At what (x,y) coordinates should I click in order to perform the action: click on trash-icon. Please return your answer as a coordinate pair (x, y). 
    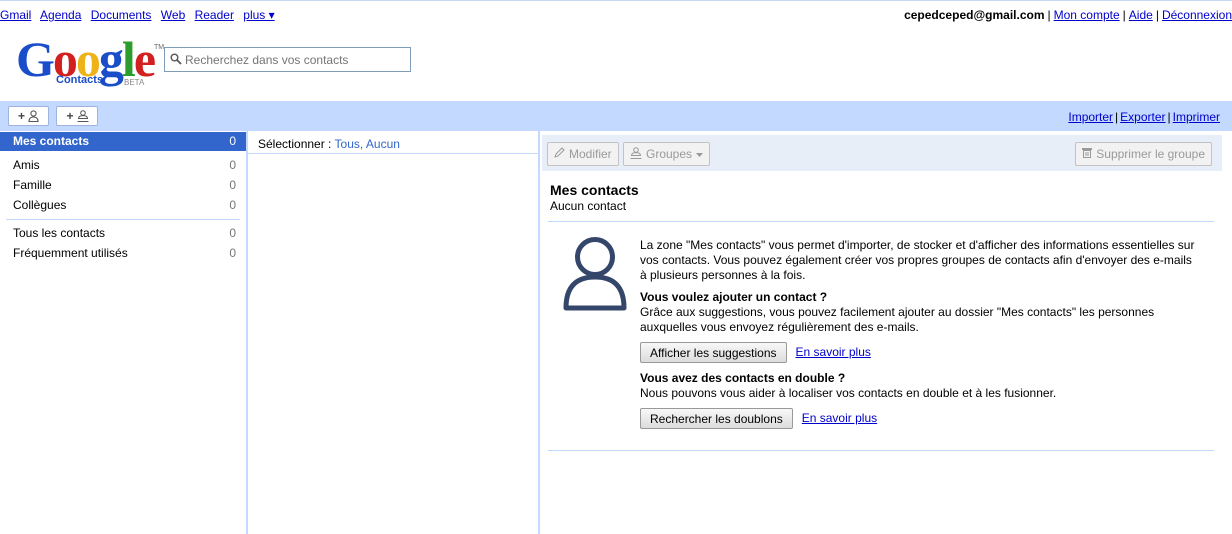
    Looking at the image, I should click on (1087, 154).